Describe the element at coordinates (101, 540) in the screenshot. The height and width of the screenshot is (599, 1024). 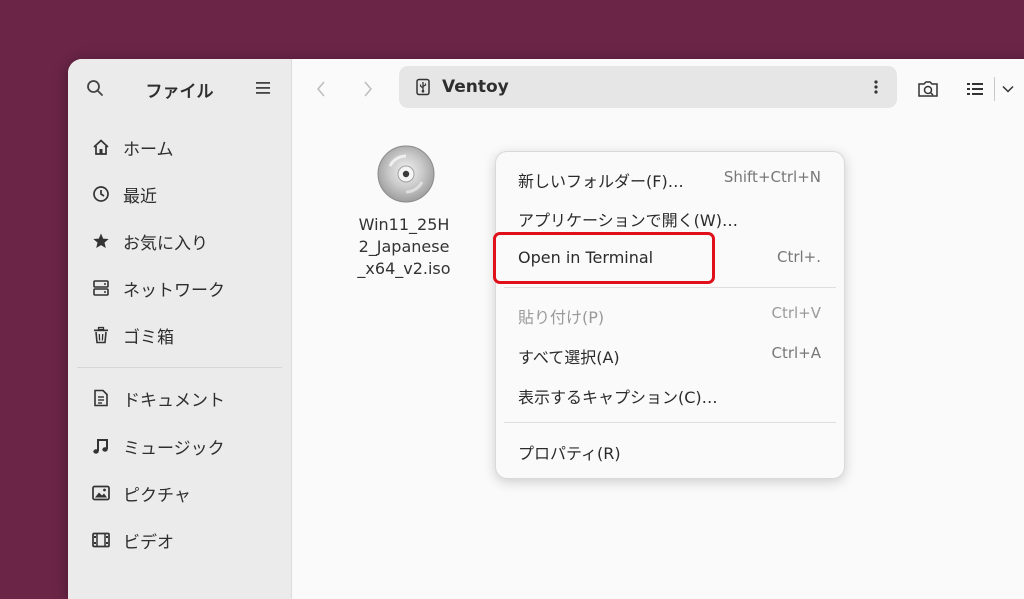
I see `video-icon` at that location.